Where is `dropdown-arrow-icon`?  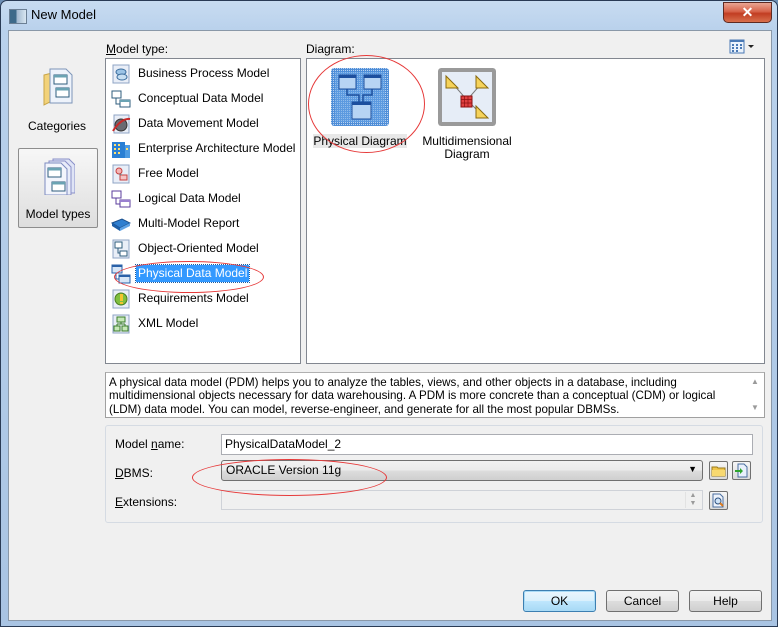
dropdown-arrow-icon is located at coordinates (751, 46).